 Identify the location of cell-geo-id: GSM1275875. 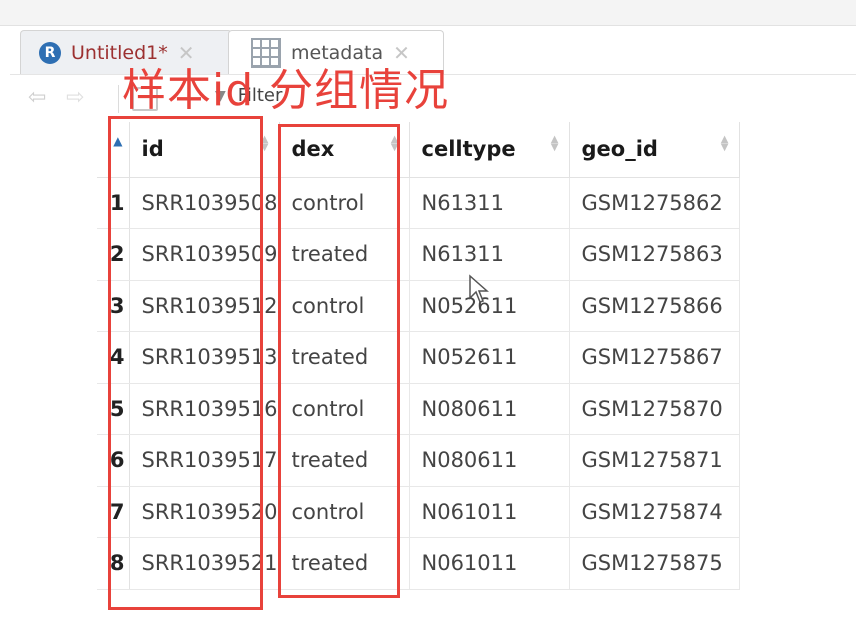
(654, 563).